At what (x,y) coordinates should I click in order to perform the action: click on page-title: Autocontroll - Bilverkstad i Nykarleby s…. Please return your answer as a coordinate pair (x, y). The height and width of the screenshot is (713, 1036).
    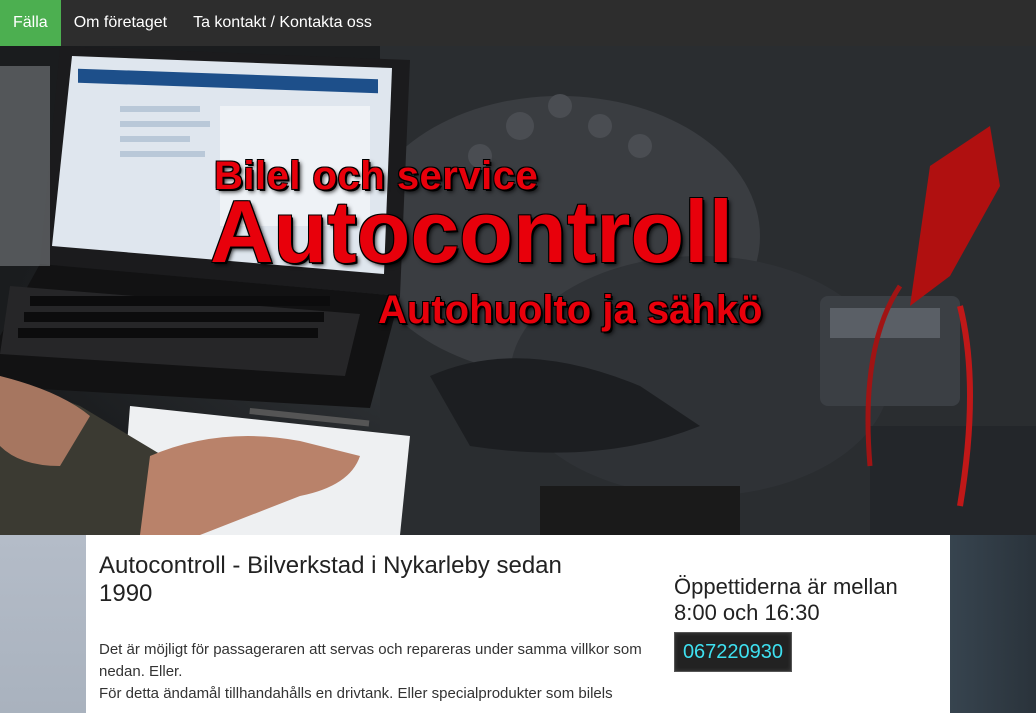
    Looking at the image, I should click on (330, 579).